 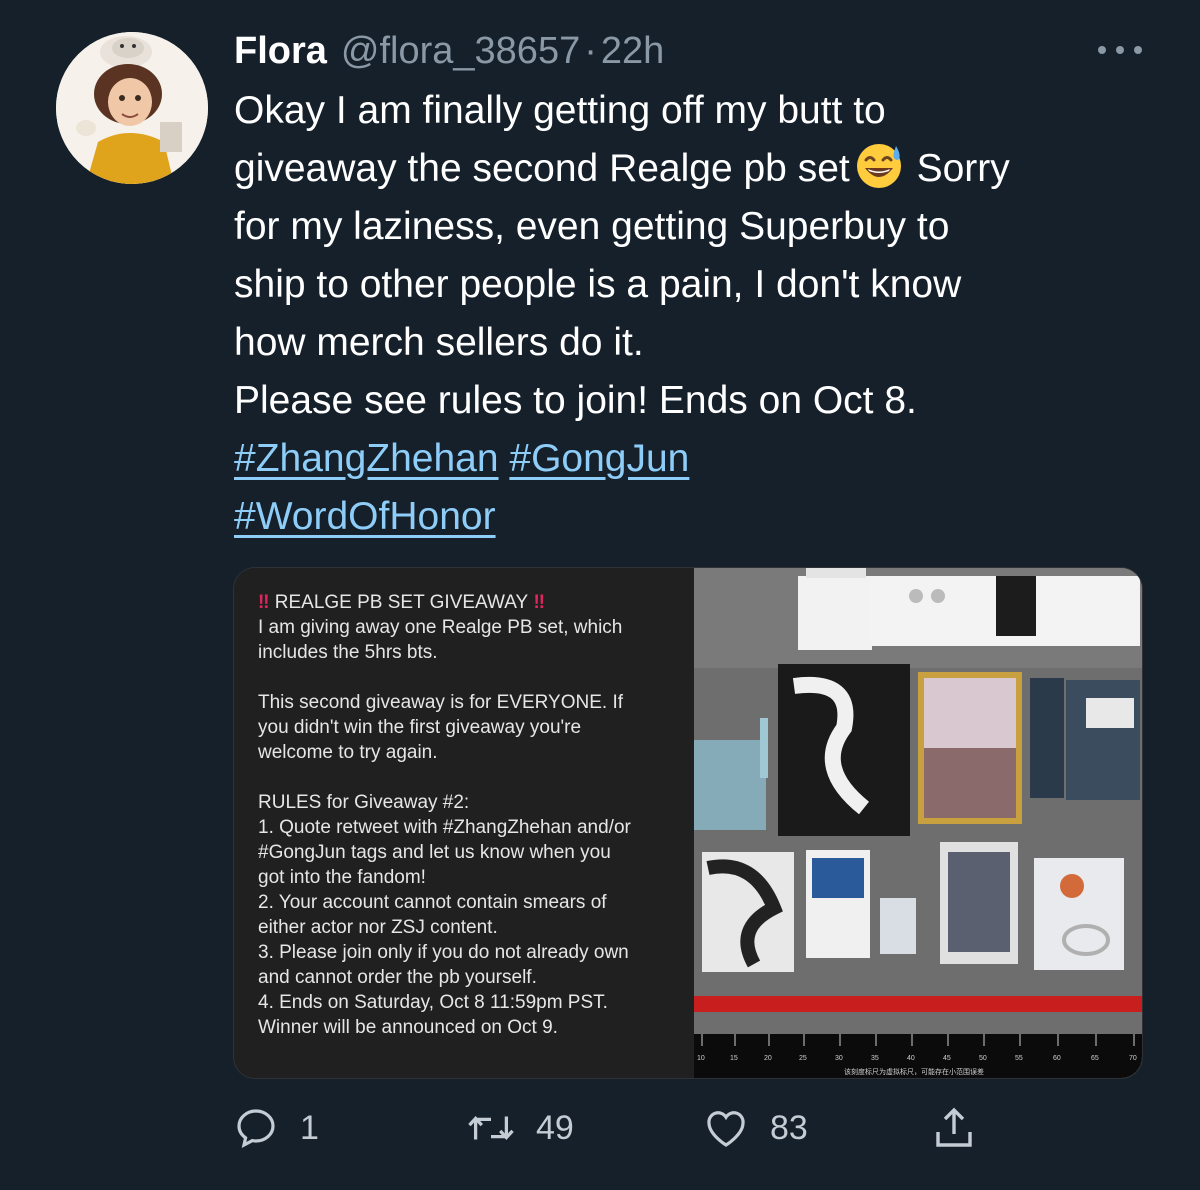 I want to click on hashtag-line: #WordOfHonor, so click(x=684, y=517).